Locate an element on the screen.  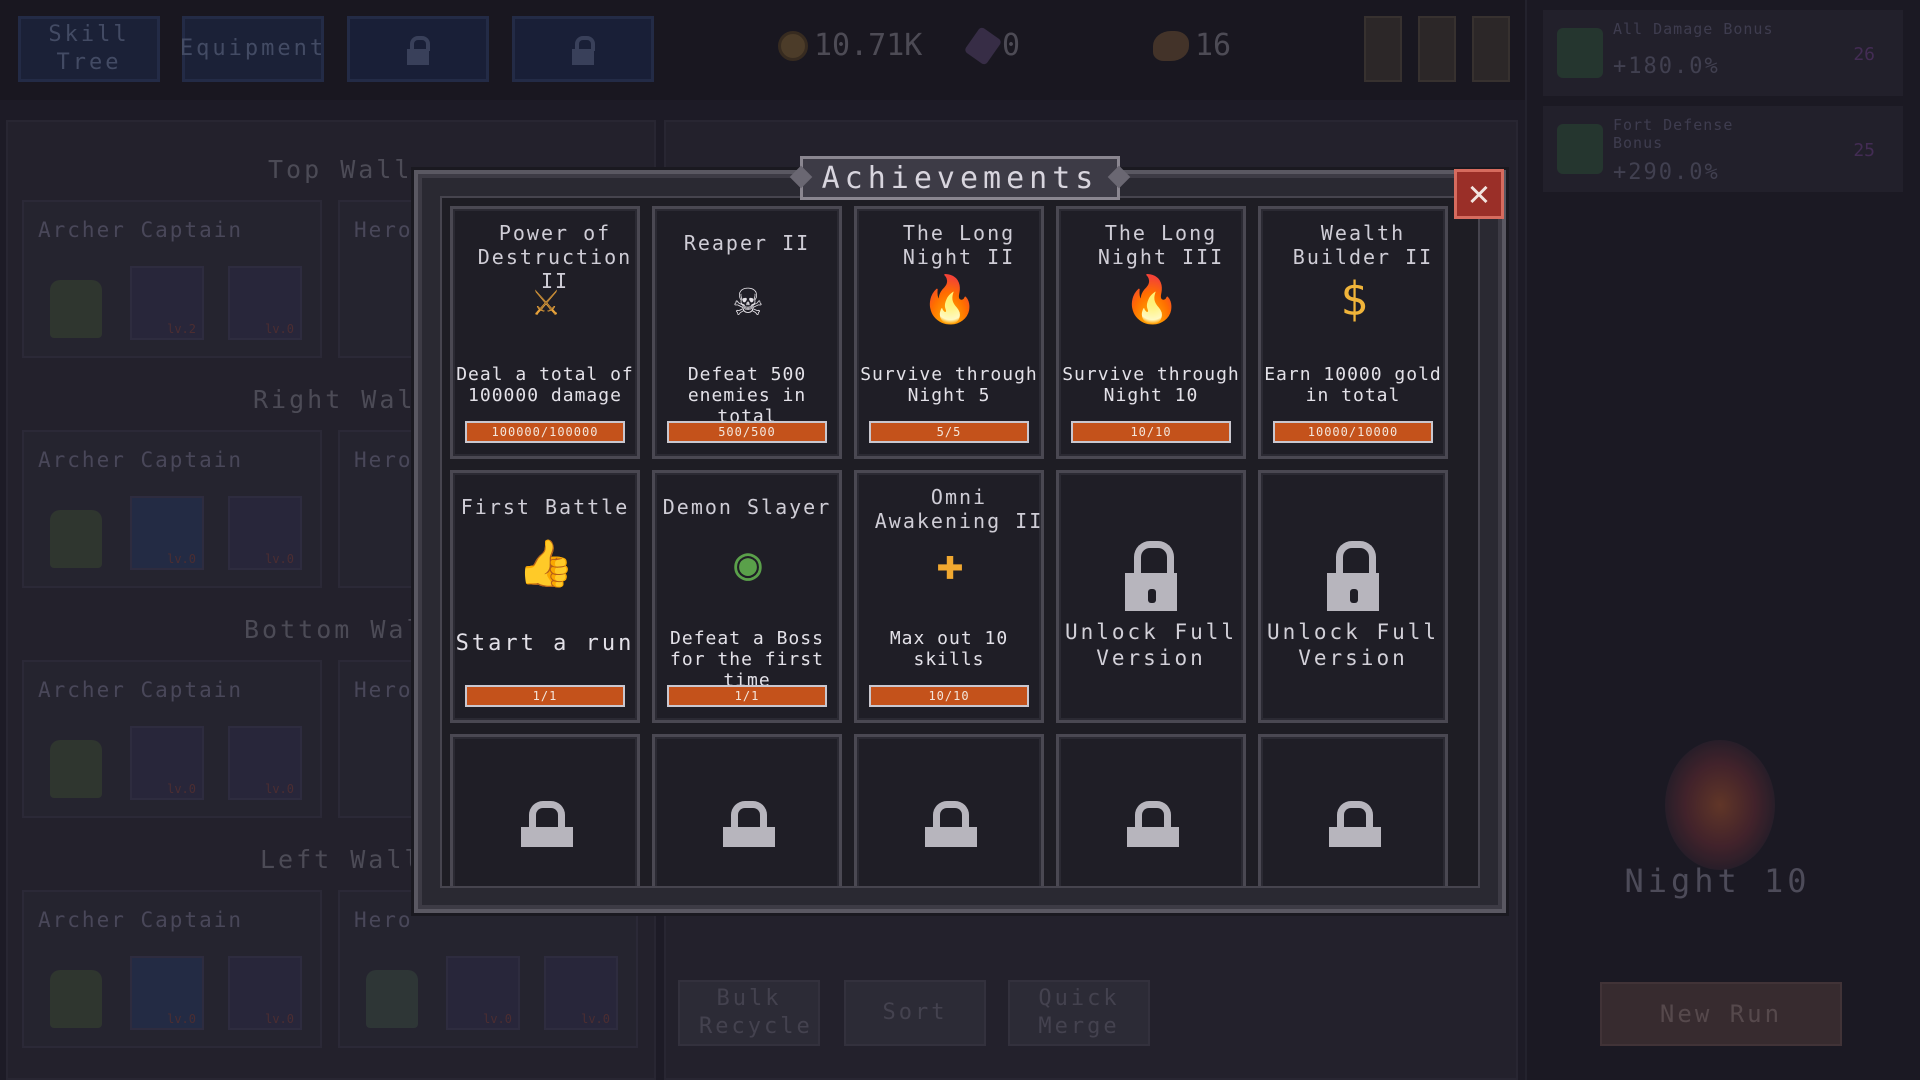
progress-text: 100000/100000 is located at coordinates (545, 432).